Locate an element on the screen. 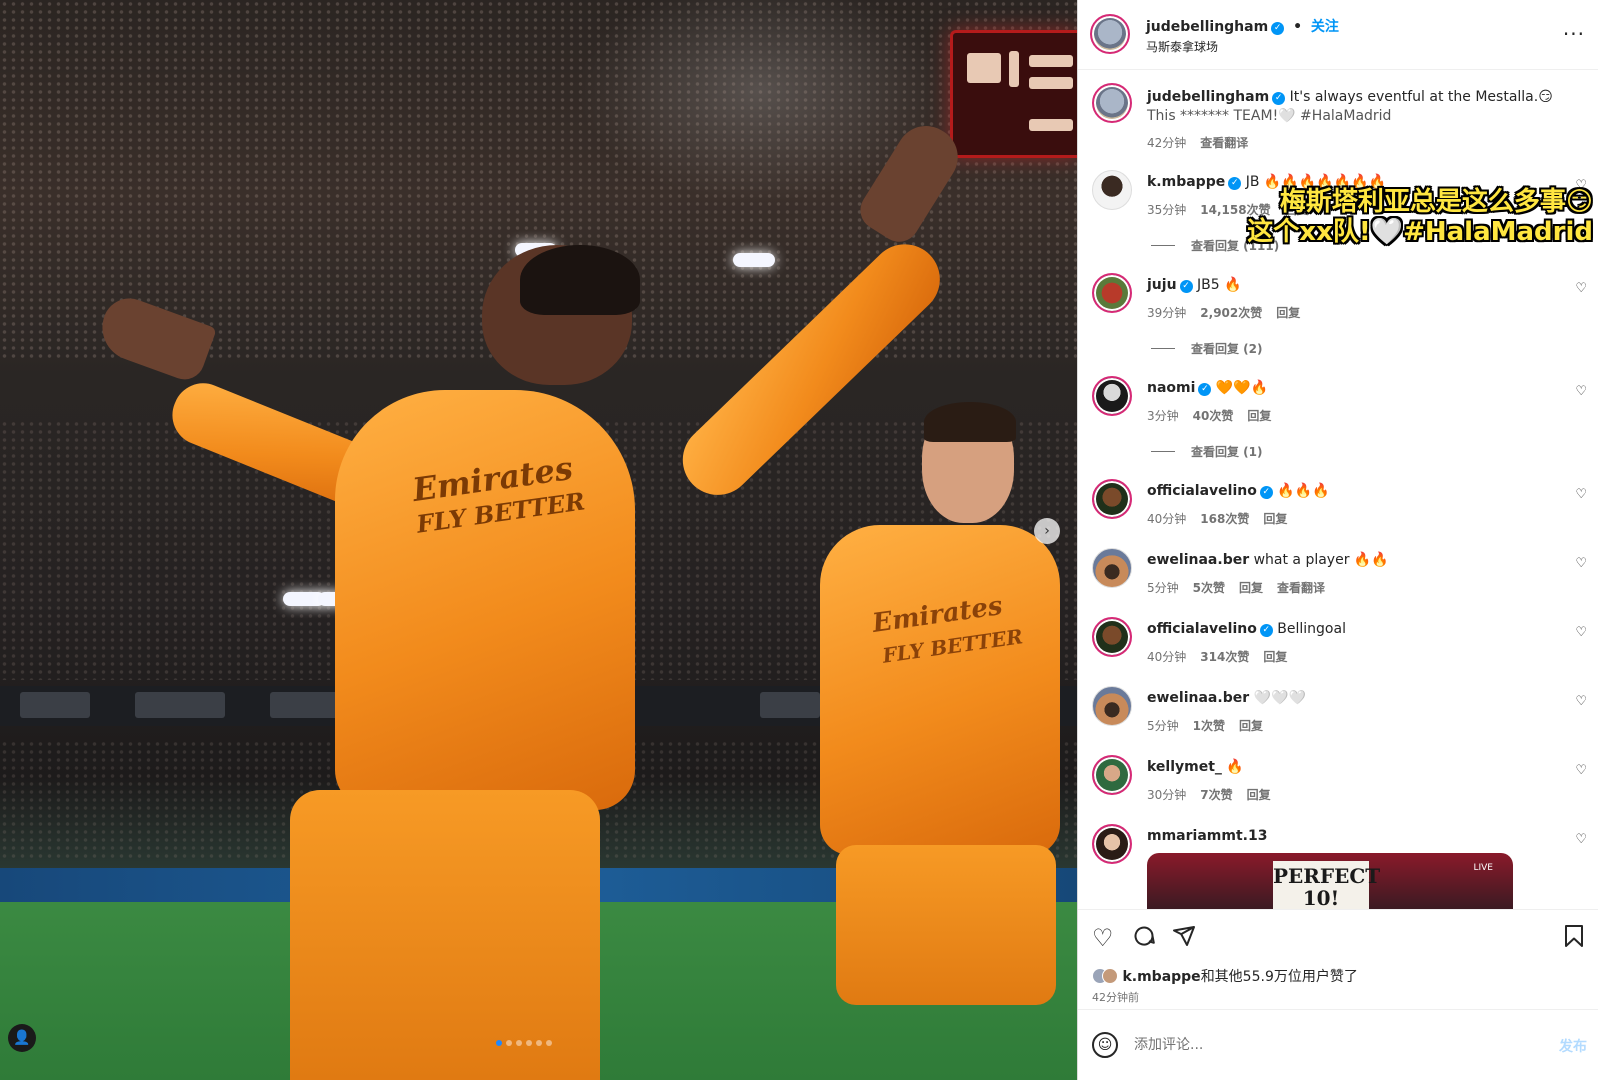  comment-text: JB5 🔥 is located at coordinates (1219, 285).